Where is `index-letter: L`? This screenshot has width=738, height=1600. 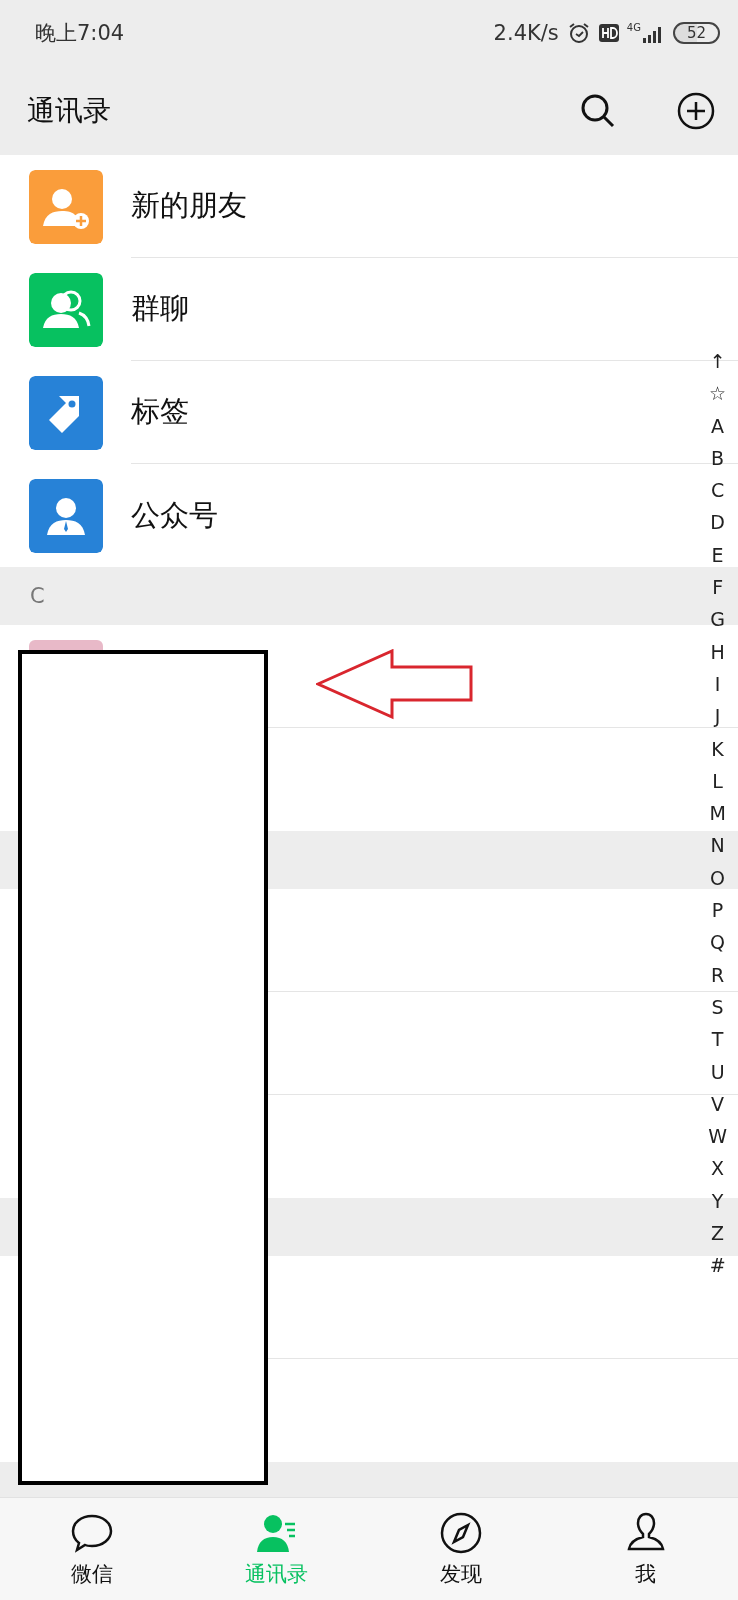 index-letter: L is located at coordinates (717, 781).